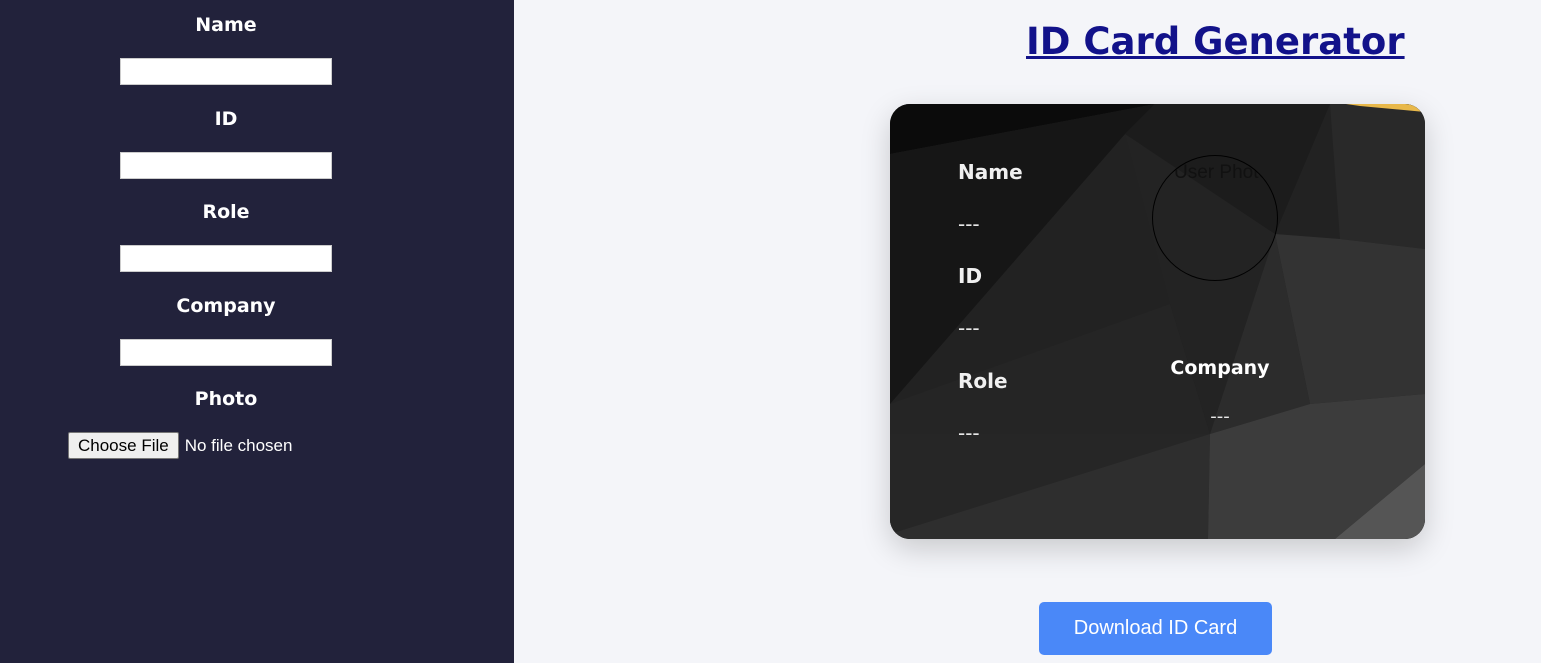 This screenshot has width=1541, height=663. What do you see at coordinates (1215, 218) in the screenshot?
I see `user-photo: User Photo` at bounding box center [1215, 218].